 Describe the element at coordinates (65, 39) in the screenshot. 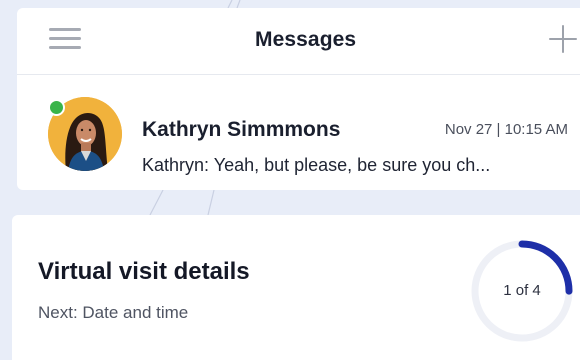

I see `hamburger-menu-icon` at that location.